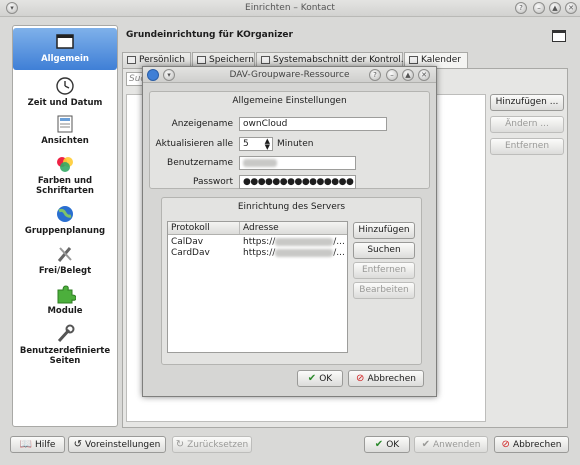  I want to click on sidebar-item-gruppenplanung: Gruppenplanung, so click(65, 222).